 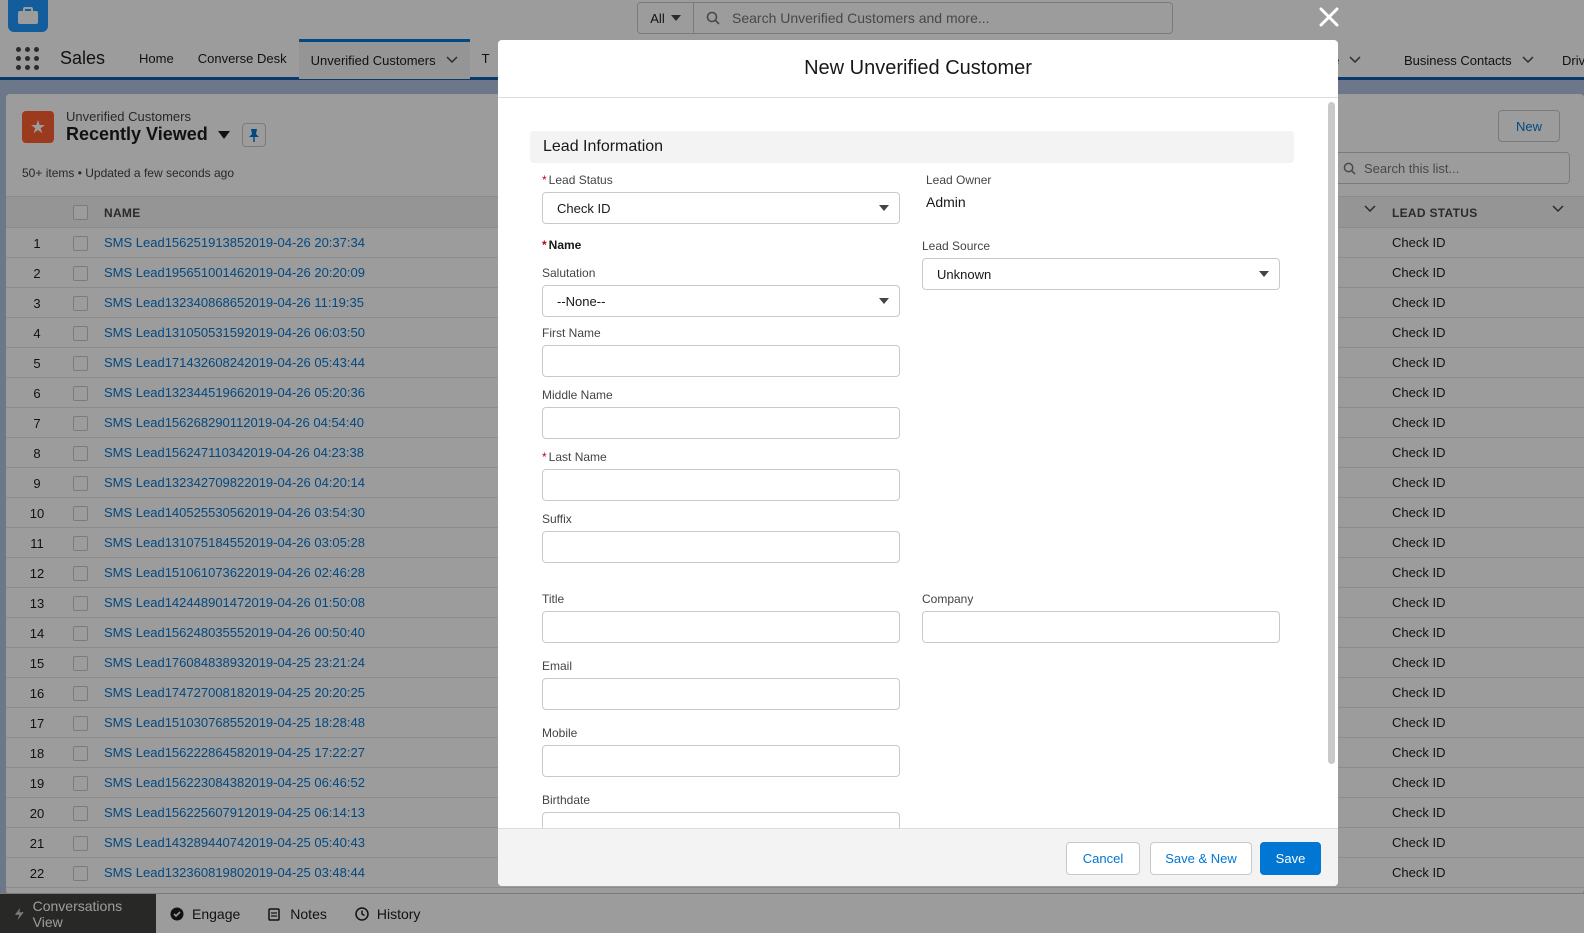 I want to click on close-modal-button, so click(x=1329, y=17).